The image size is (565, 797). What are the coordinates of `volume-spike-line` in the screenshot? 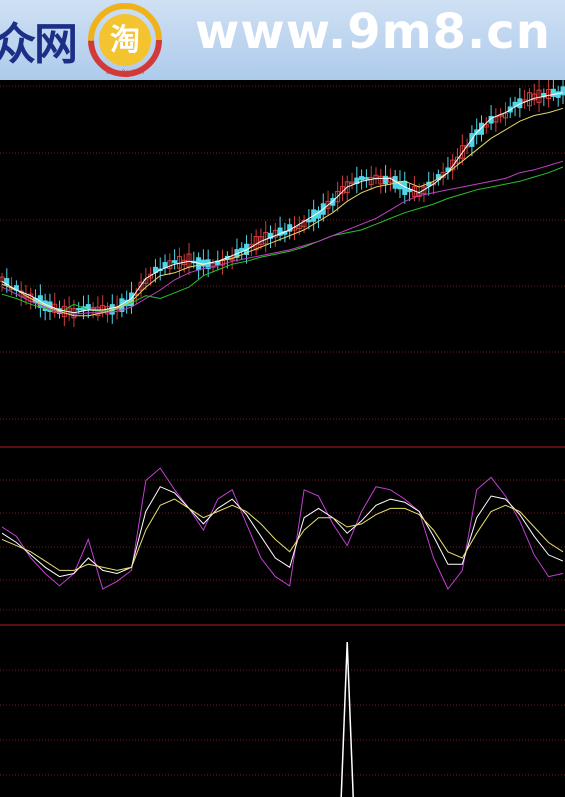 It's located at (347, 719).